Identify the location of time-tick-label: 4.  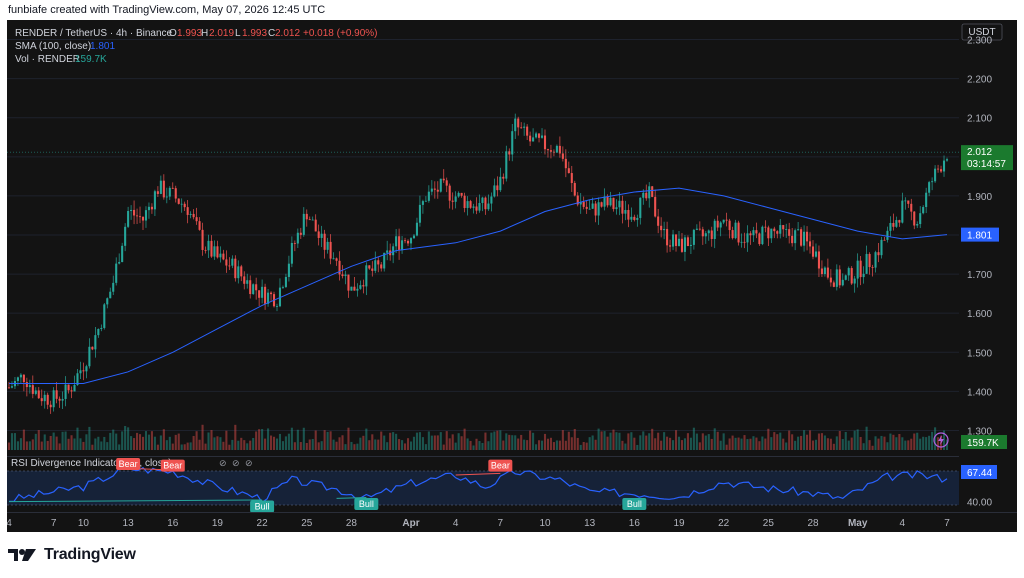
(903, 523).